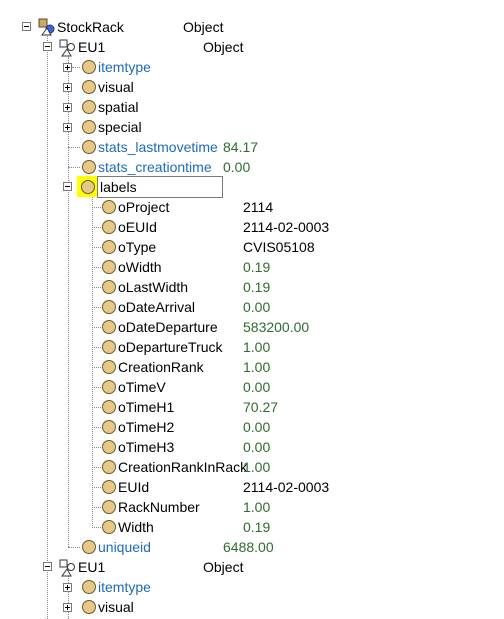  Describe the element at coordinates (140, 267) in the screenshot. I see `label-item-name: oWidth` at that location.